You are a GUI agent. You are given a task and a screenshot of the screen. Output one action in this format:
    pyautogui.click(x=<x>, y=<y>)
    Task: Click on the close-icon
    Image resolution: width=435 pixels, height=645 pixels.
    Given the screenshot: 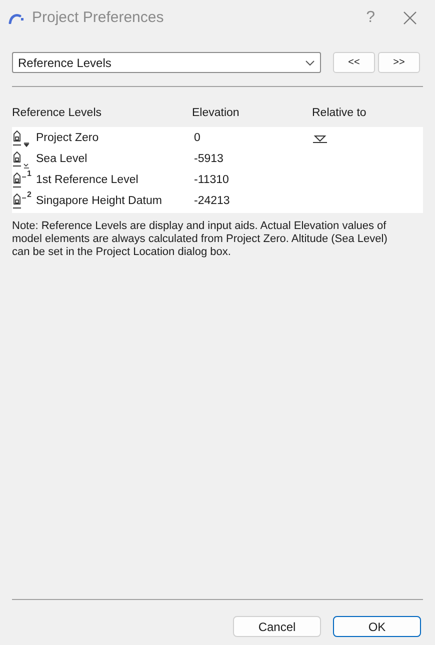 What is the action you would take?
    pyautogui.click(x=410, y=18)
    